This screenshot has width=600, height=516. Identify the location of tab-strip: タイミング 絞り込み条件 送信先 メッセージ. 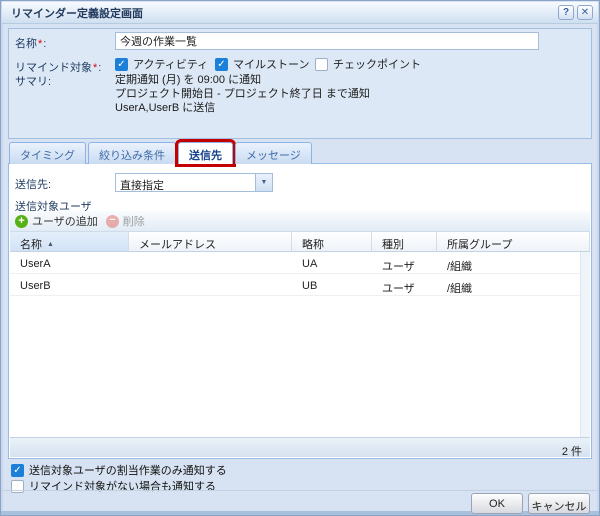
(160, 153).